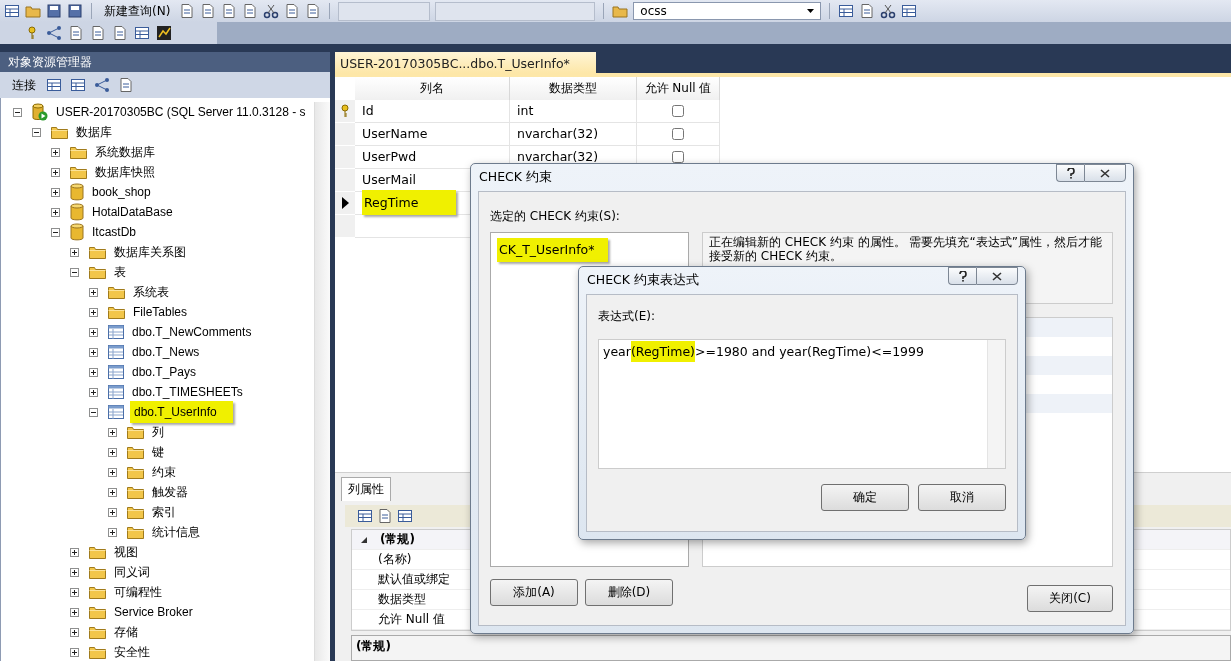 This screenshot has width=1231, height=661. Describe the element at coordinates (373, 646) in the screenshot. I see `description-title: (常规)` at that location.